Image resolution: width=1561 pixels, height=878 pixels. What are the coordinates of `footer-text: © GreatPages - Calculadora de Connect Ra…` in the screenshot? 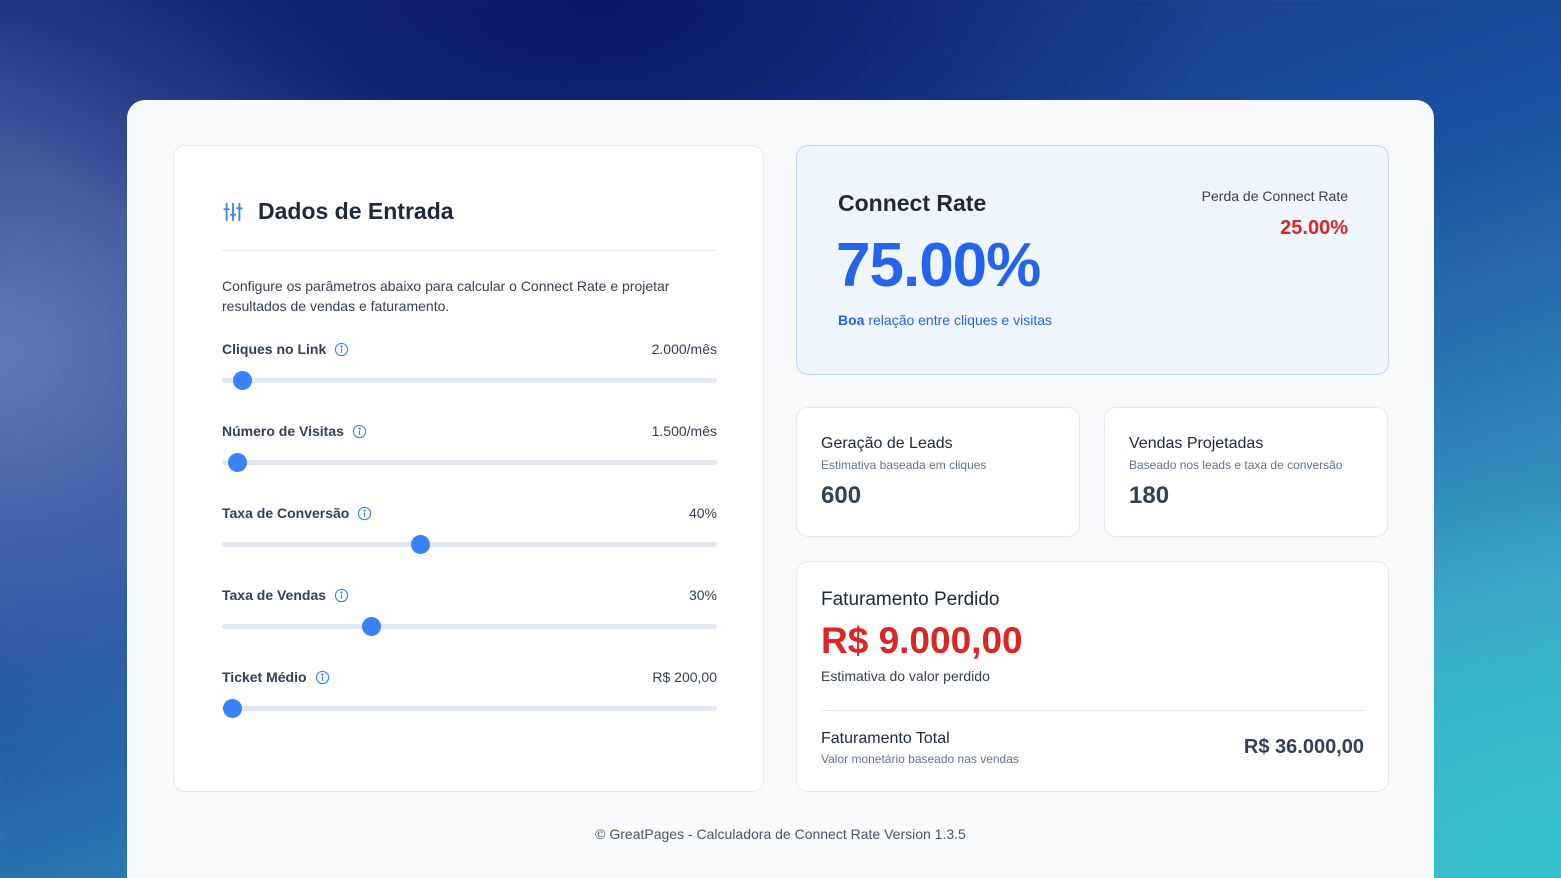 It's located at (780, 834).